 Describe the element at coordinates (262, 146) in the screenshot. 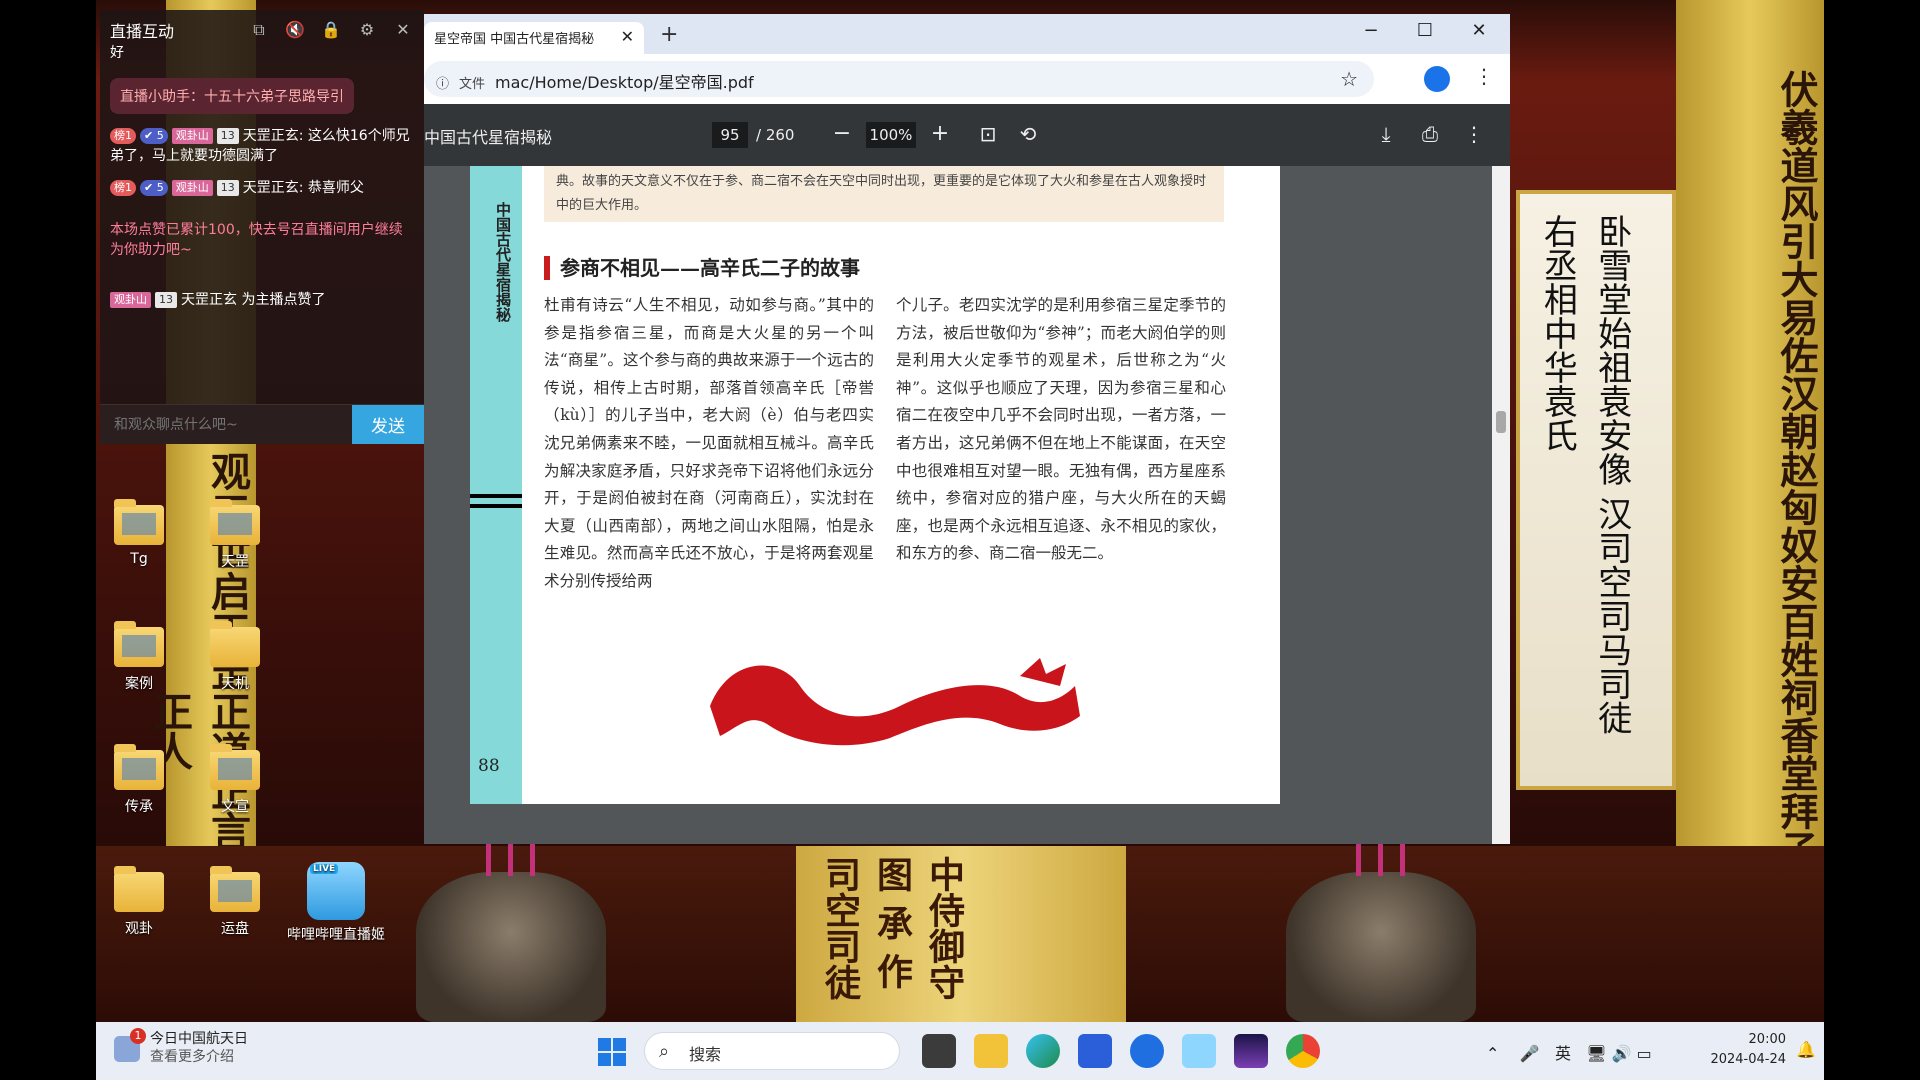

I see `chat-message: 榜1 ✔ 5 观卦山 13 天罡正玄: 这么快16个师兄弟了，马上就要功德圆满了` at that location.